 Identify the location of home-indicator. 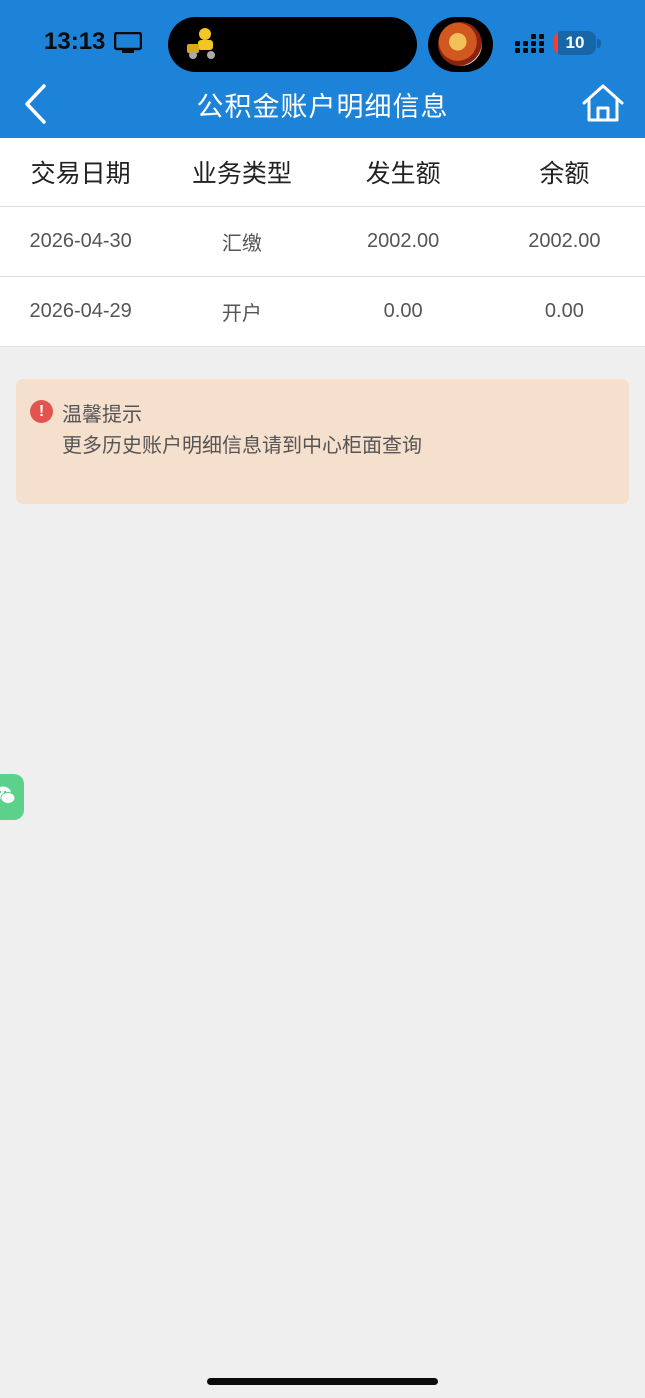
(322, 1381).